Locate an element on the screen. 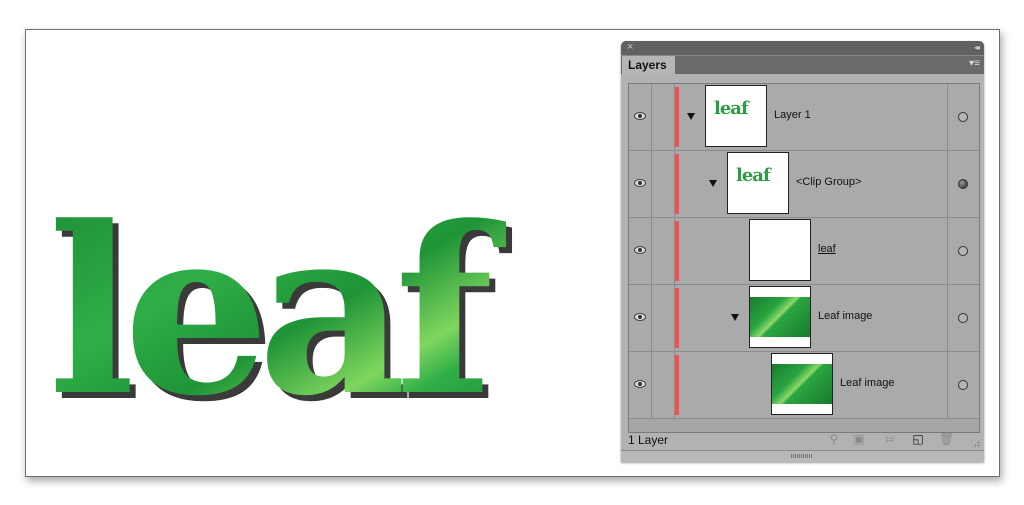 The image size is (1024, 505). layer-name: Layer 1 is located at coordinates (792, 115).